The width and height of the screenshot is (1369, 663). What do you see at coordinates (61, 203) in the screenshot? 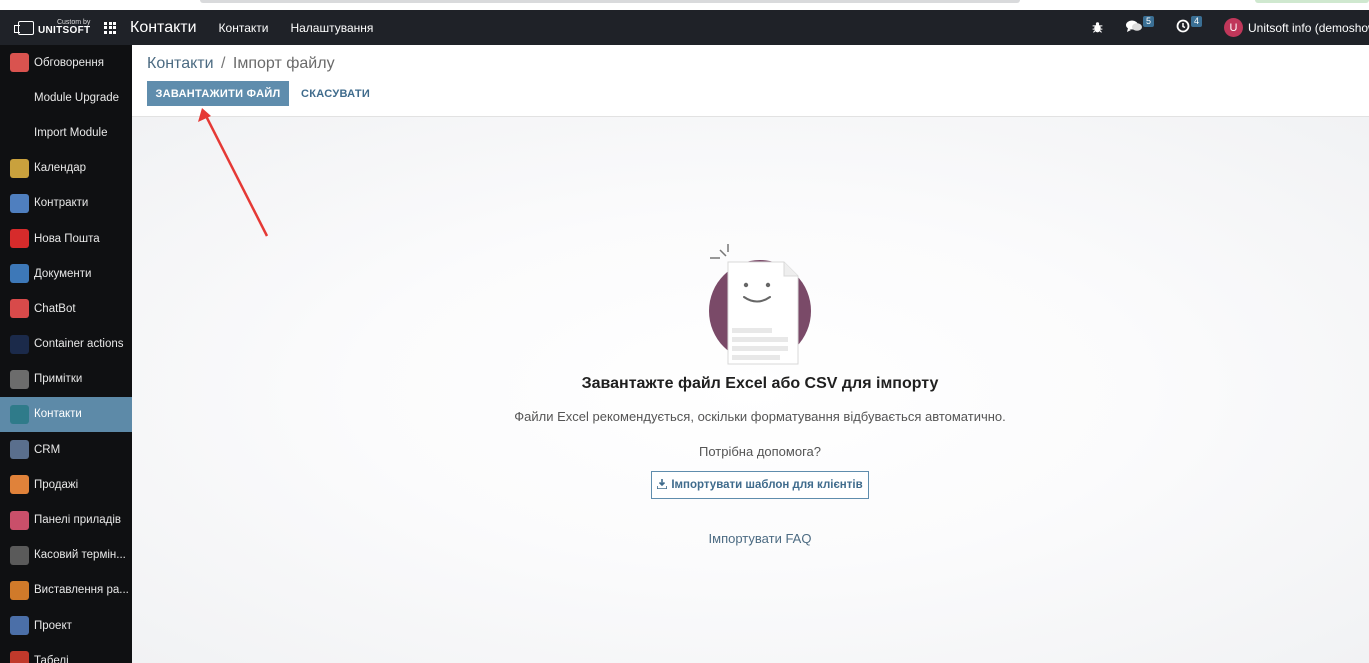
I see `sidebar-item-label: Контракти` at bounding box center [61, 203].